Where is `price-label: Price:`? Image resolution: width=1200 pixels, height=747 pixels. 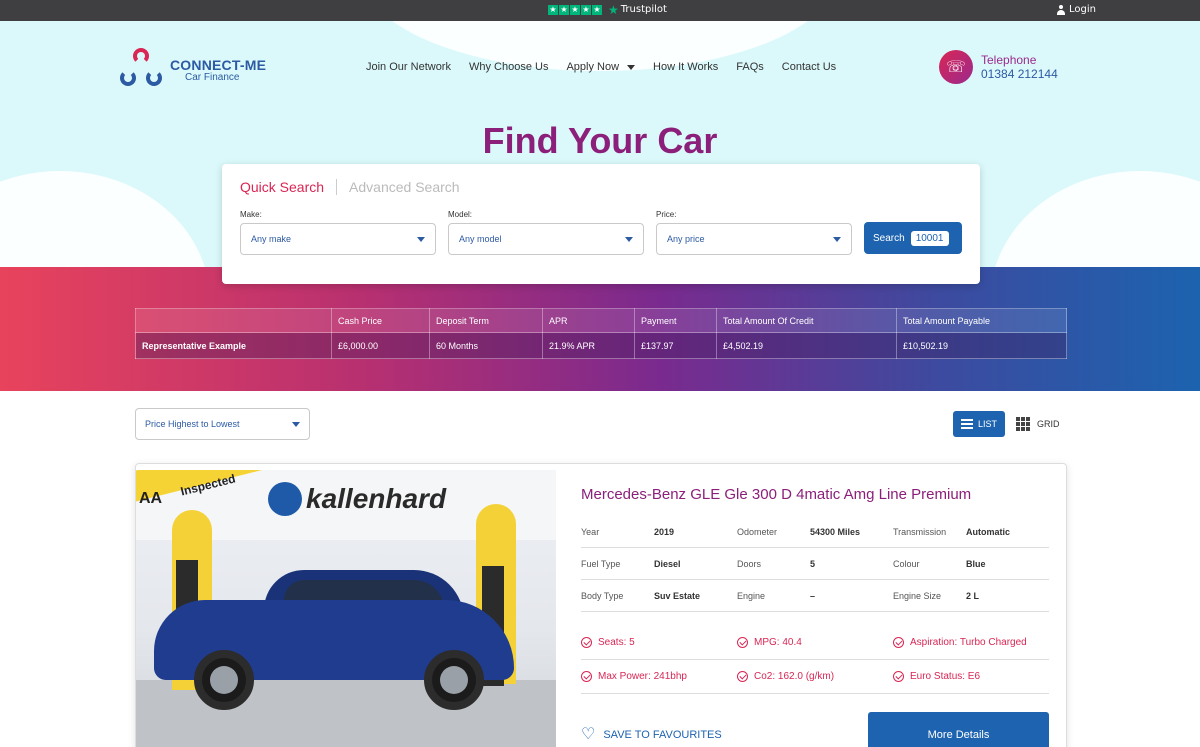
price-label: Price: is located at coordinates (666, 214).